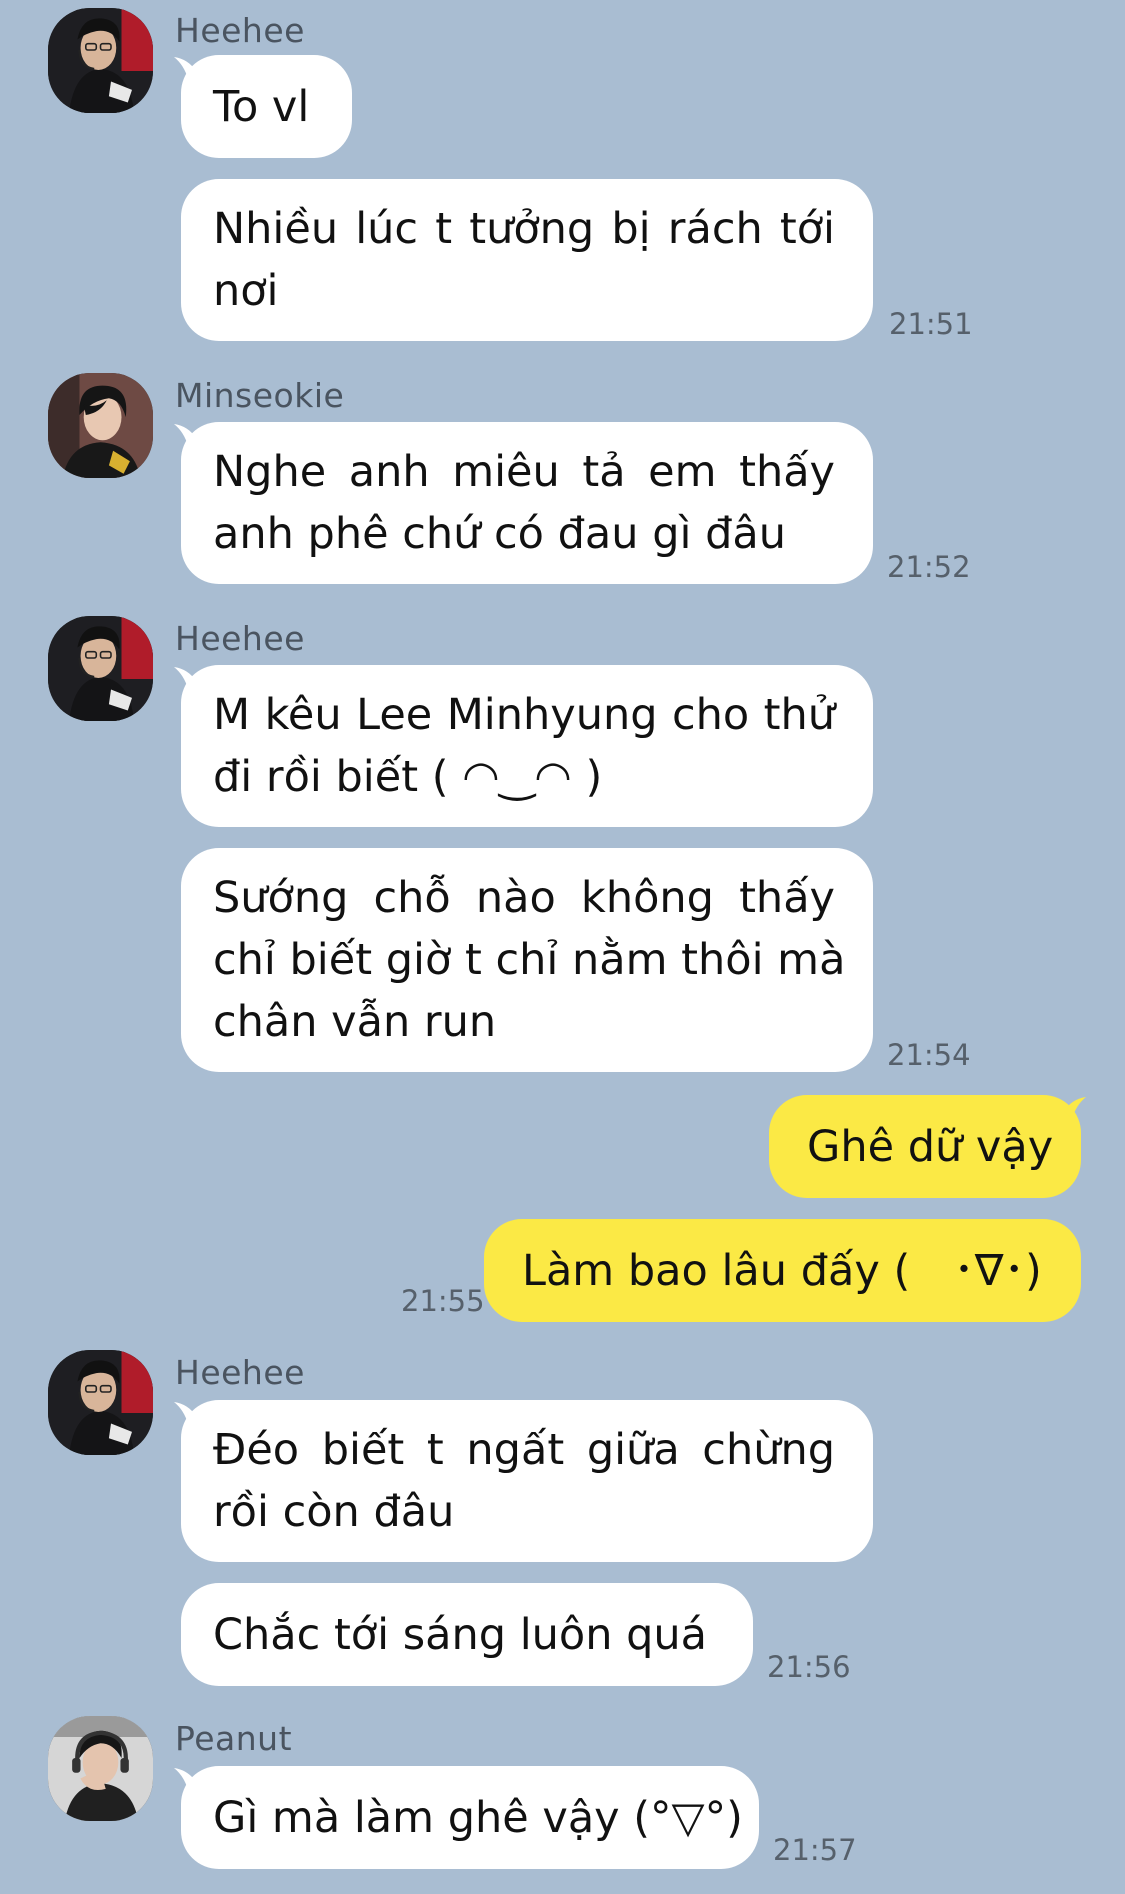  I want to click on message-bubble: Nhiều lúc t tưởng bị rách tới nơi, so click(527, 260).